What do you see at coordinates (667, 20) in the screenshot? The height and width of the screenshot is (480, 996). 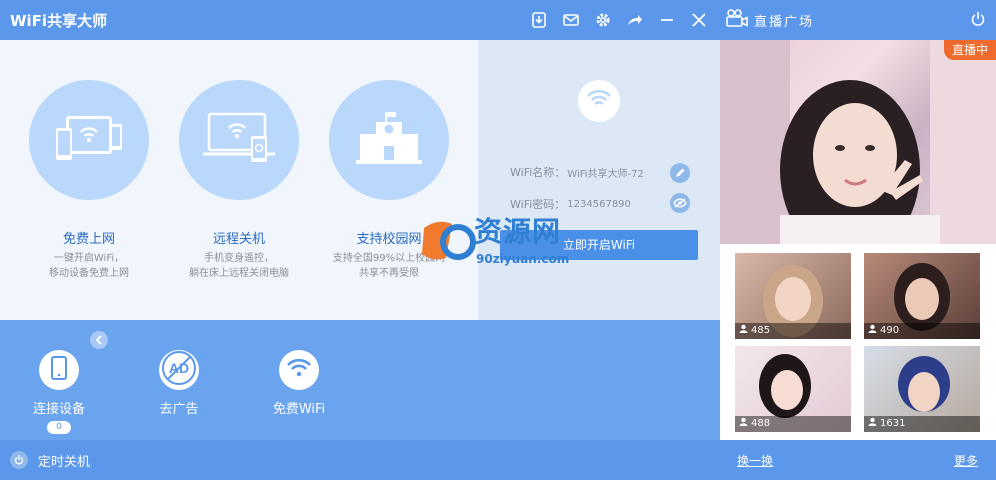 I see `minimize-icon` at bounding box center [667, 20].